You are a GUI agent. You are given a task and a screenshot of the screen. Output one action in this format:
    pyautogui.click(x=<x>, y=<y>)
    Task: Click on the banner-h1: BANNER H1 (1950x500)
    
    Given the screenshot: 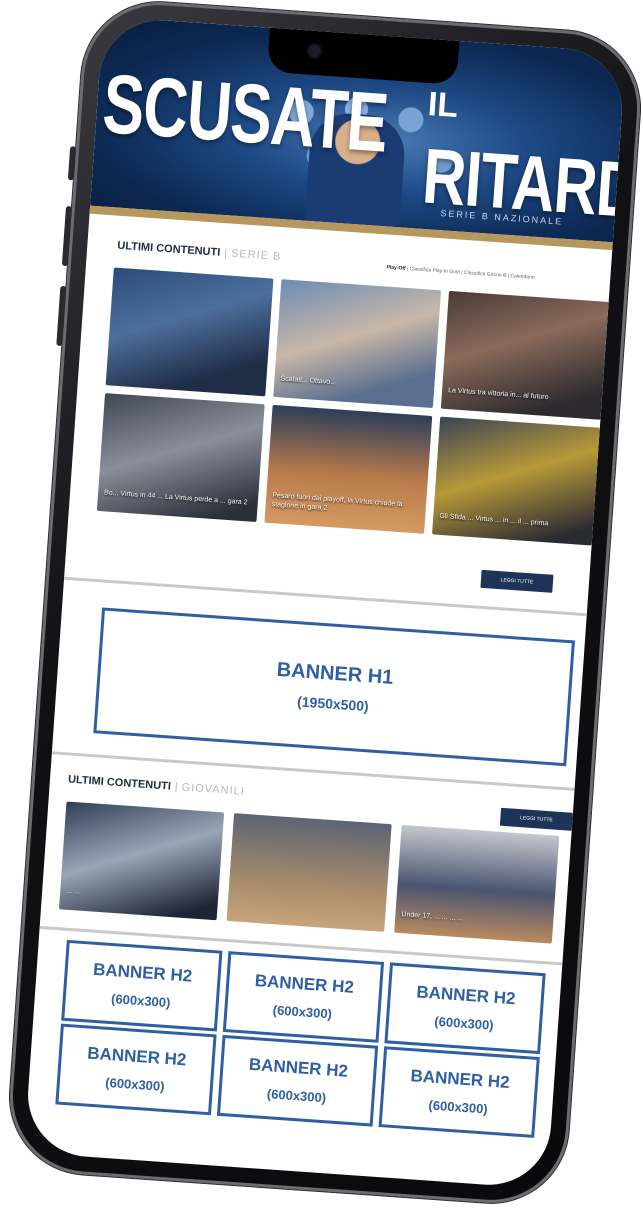 What is the action you would take?
    pyautogui.click(x=334, y=687)
    